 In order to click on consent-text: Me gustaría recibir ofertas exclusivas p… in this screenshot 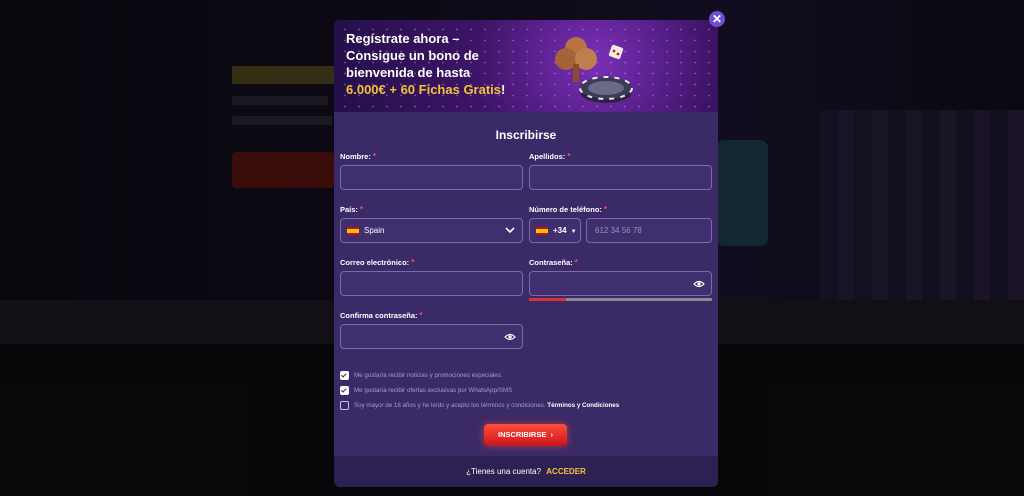, I will do `click(433, 390)`.